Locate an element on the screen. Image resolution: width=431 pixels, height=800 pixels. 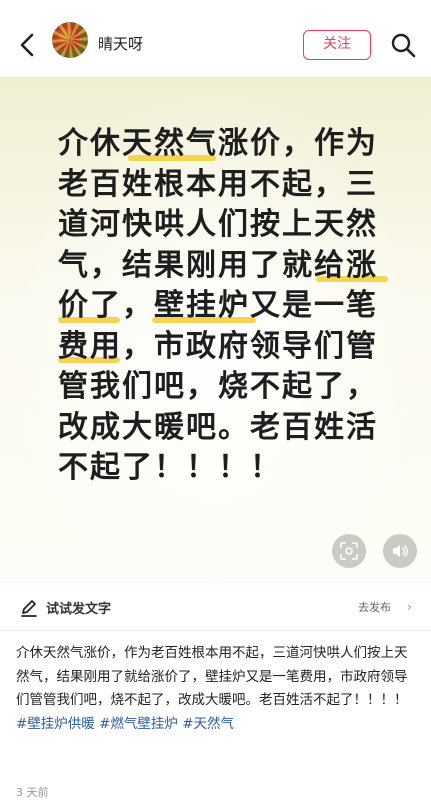
sound-button is located at coordinates (400, 551).